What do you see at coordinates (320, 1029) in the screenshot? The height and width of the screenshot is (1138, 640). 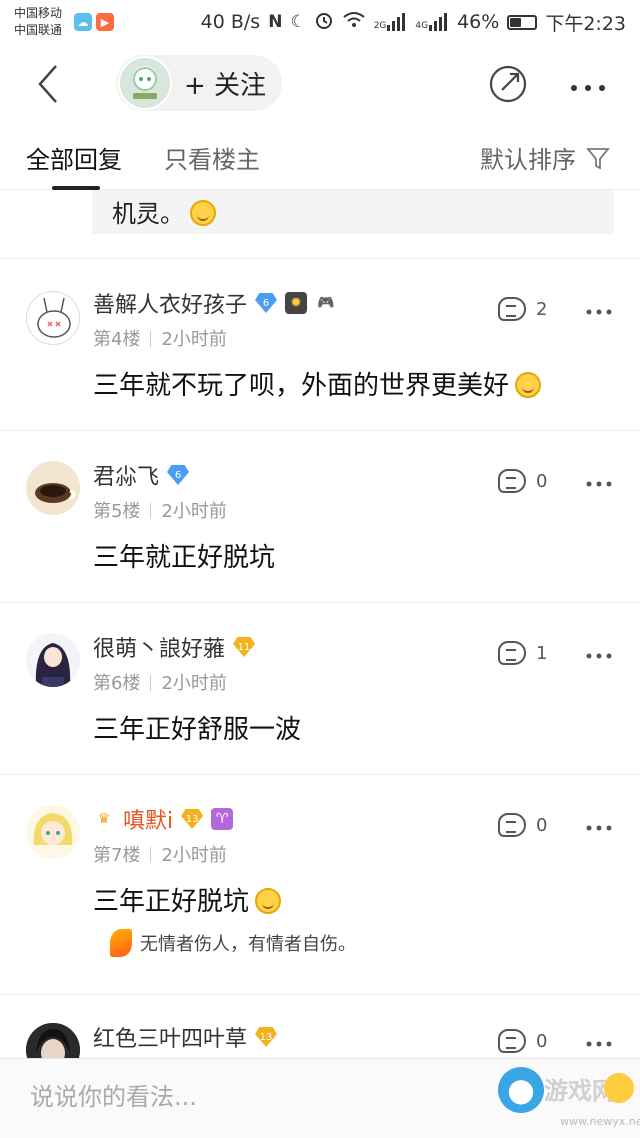 I see `reply-item: 红色三叶四叶草 13 0` at bounding box center [320, 1029].